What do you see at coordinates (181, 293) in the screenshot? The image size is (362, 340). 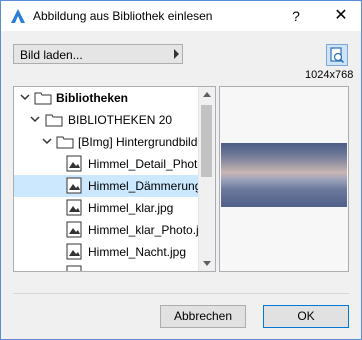 I see `footer-divider` at bounding box center [181, 293].